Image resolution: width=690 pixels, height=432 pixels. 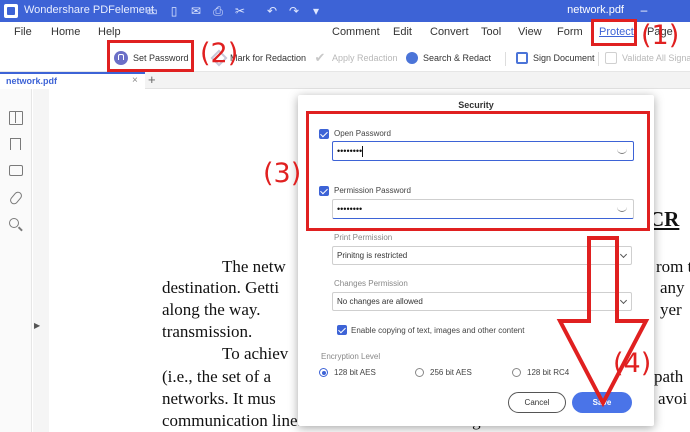 I want to click on step-4-arrow, so click(x=603, y=322).